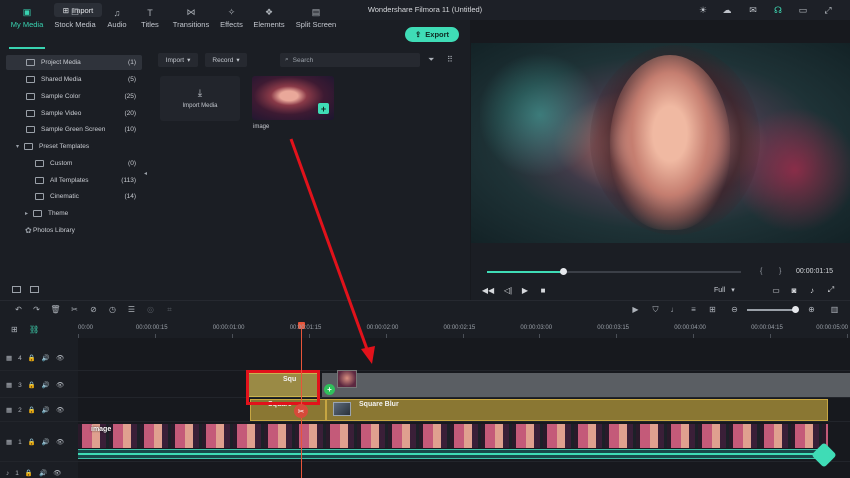  Describe the element at coordinates (74, 79) in the screenshot. I see `sidebar-item-shared-media: Shared Media (5)` at that location.